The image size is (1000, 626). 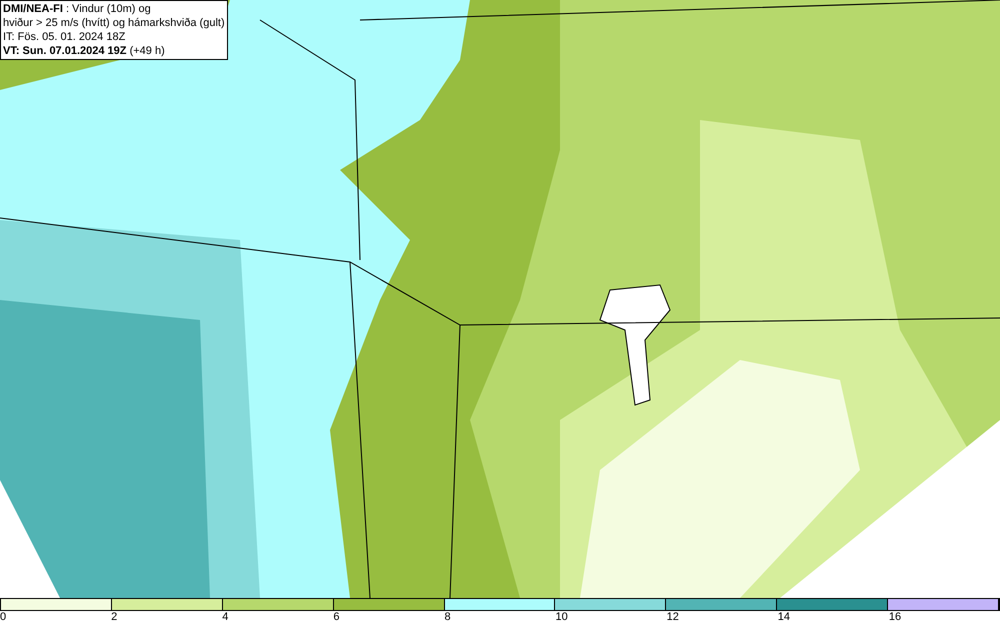 What do you see at coordinates (3, 617) in the screenshot?
I see `legend-label: 0` at bounding box center [3, 617].